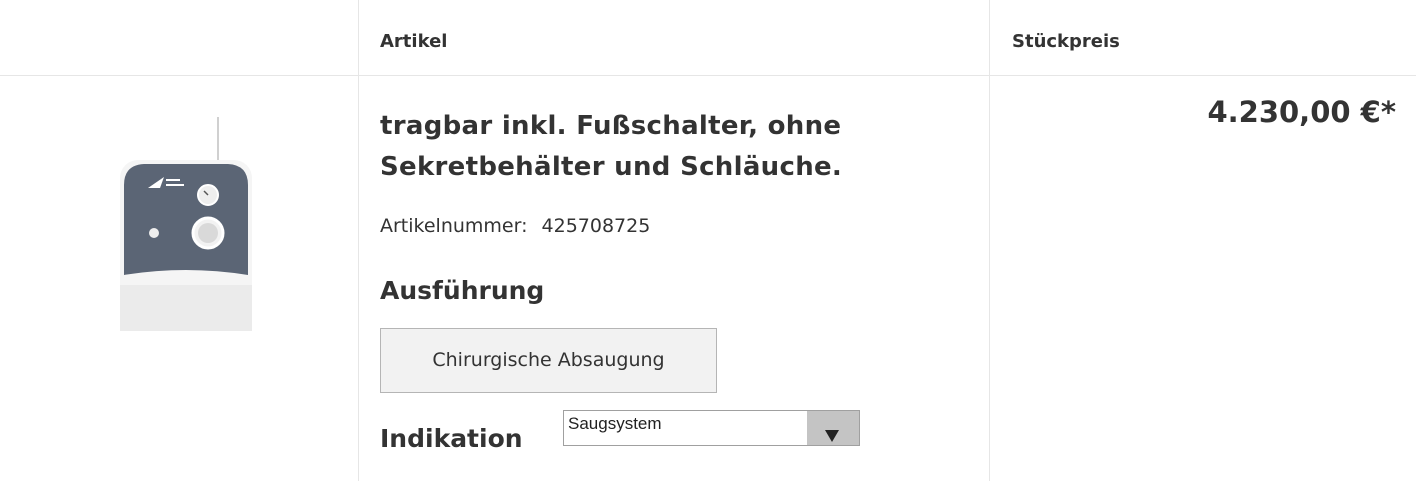 This screenshot has width=1416, height=481. What do you see at coordinates (414, 41) in the screenshot?
I see `header-artikel: Artikel` at bounding box center [414, 41].